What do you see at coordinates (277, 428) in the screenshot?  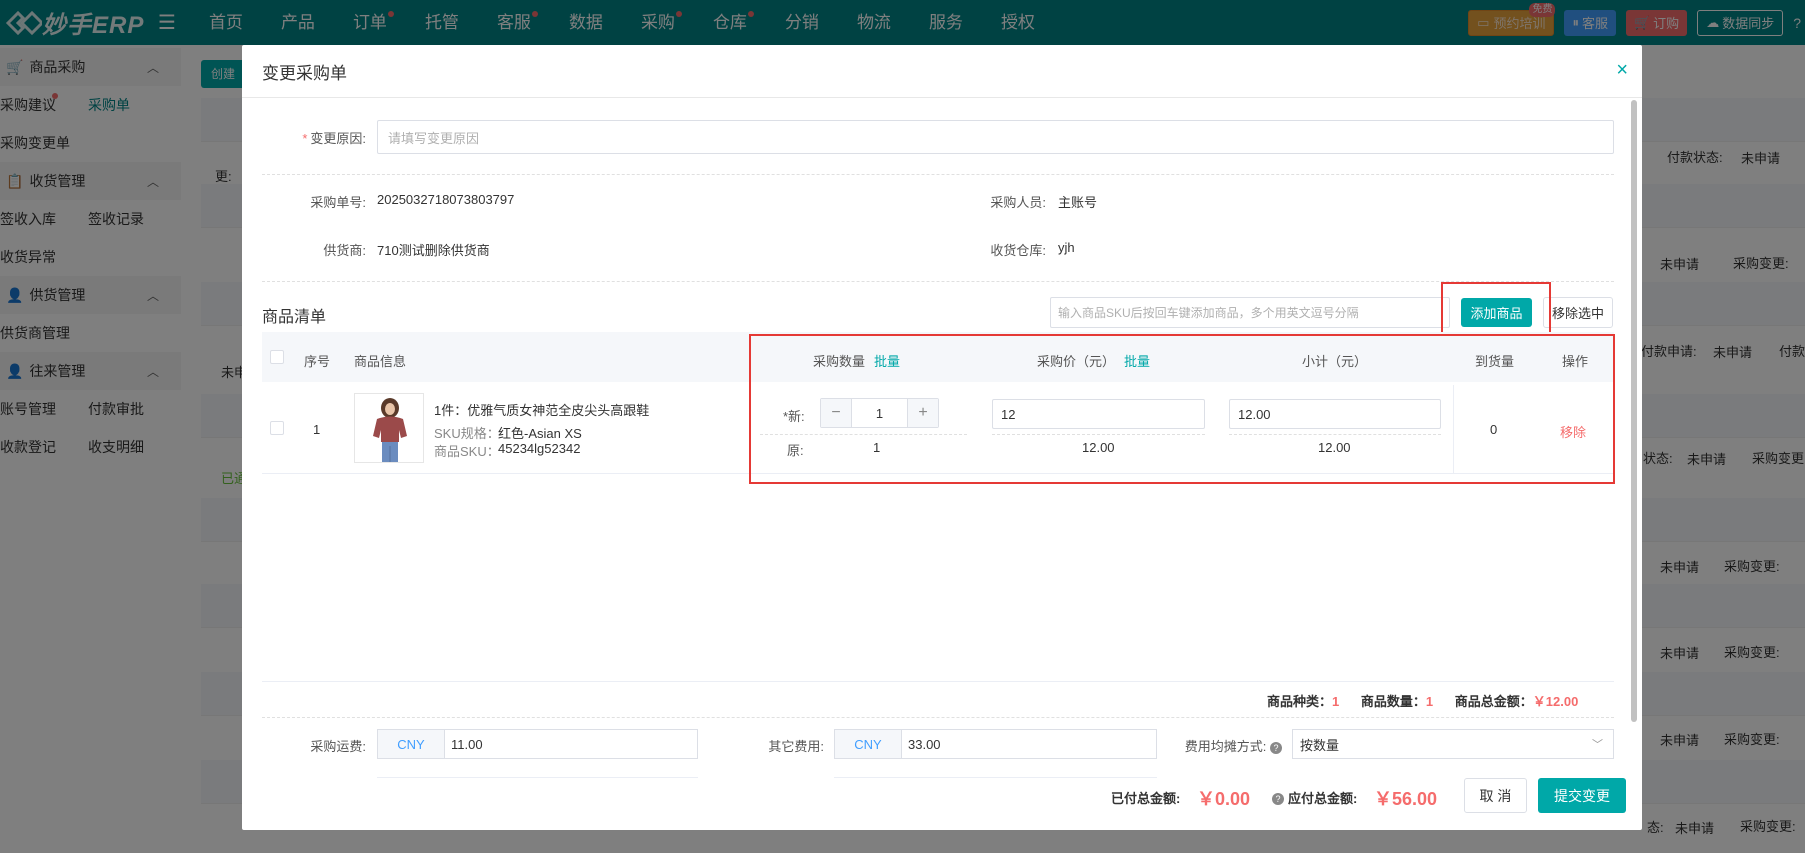 I see `row-checkbox` at bounding box center [277, 428].